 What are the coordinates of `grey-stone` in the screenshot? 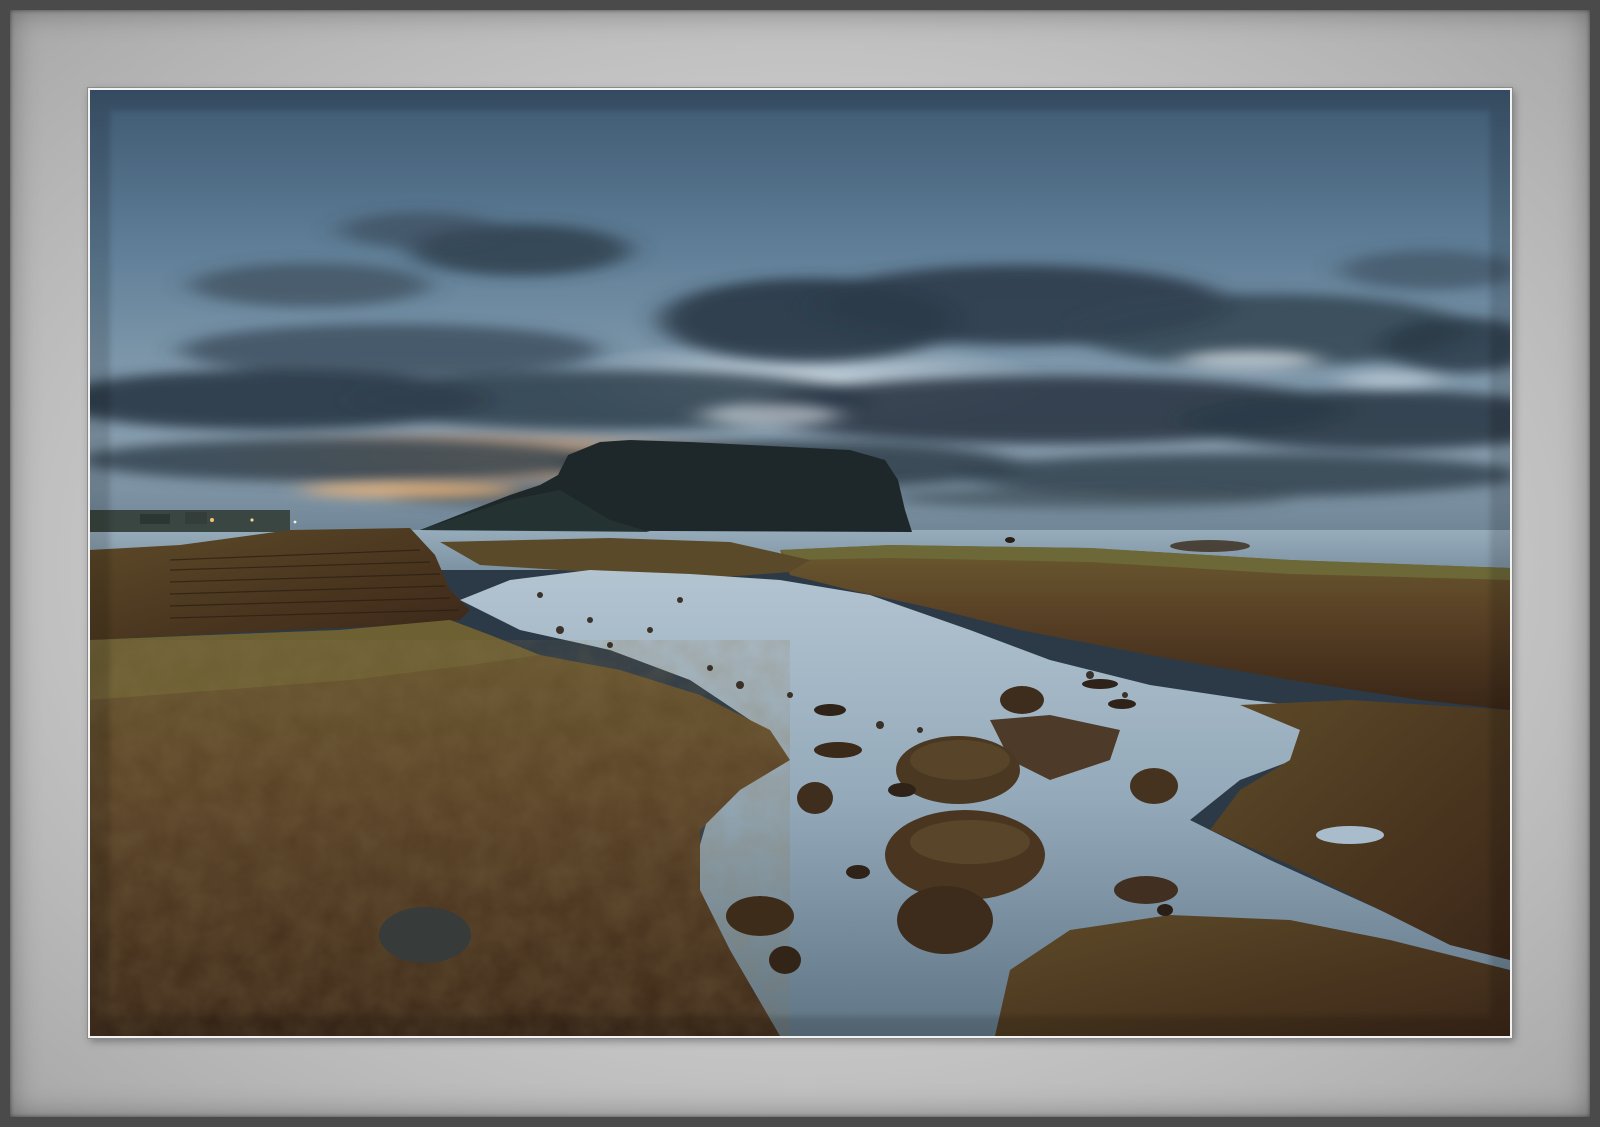 It's located at (425, 935).